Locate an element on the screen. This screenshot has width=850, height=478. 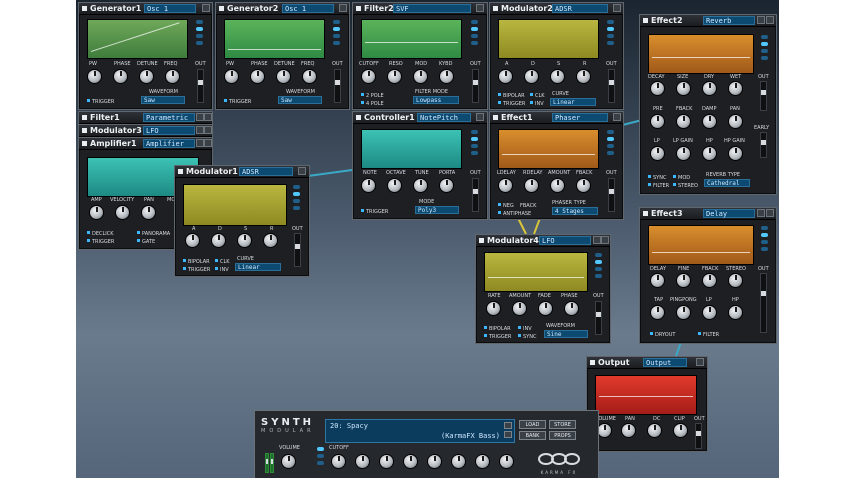
pan-knob is located at coordinates (735, 121).